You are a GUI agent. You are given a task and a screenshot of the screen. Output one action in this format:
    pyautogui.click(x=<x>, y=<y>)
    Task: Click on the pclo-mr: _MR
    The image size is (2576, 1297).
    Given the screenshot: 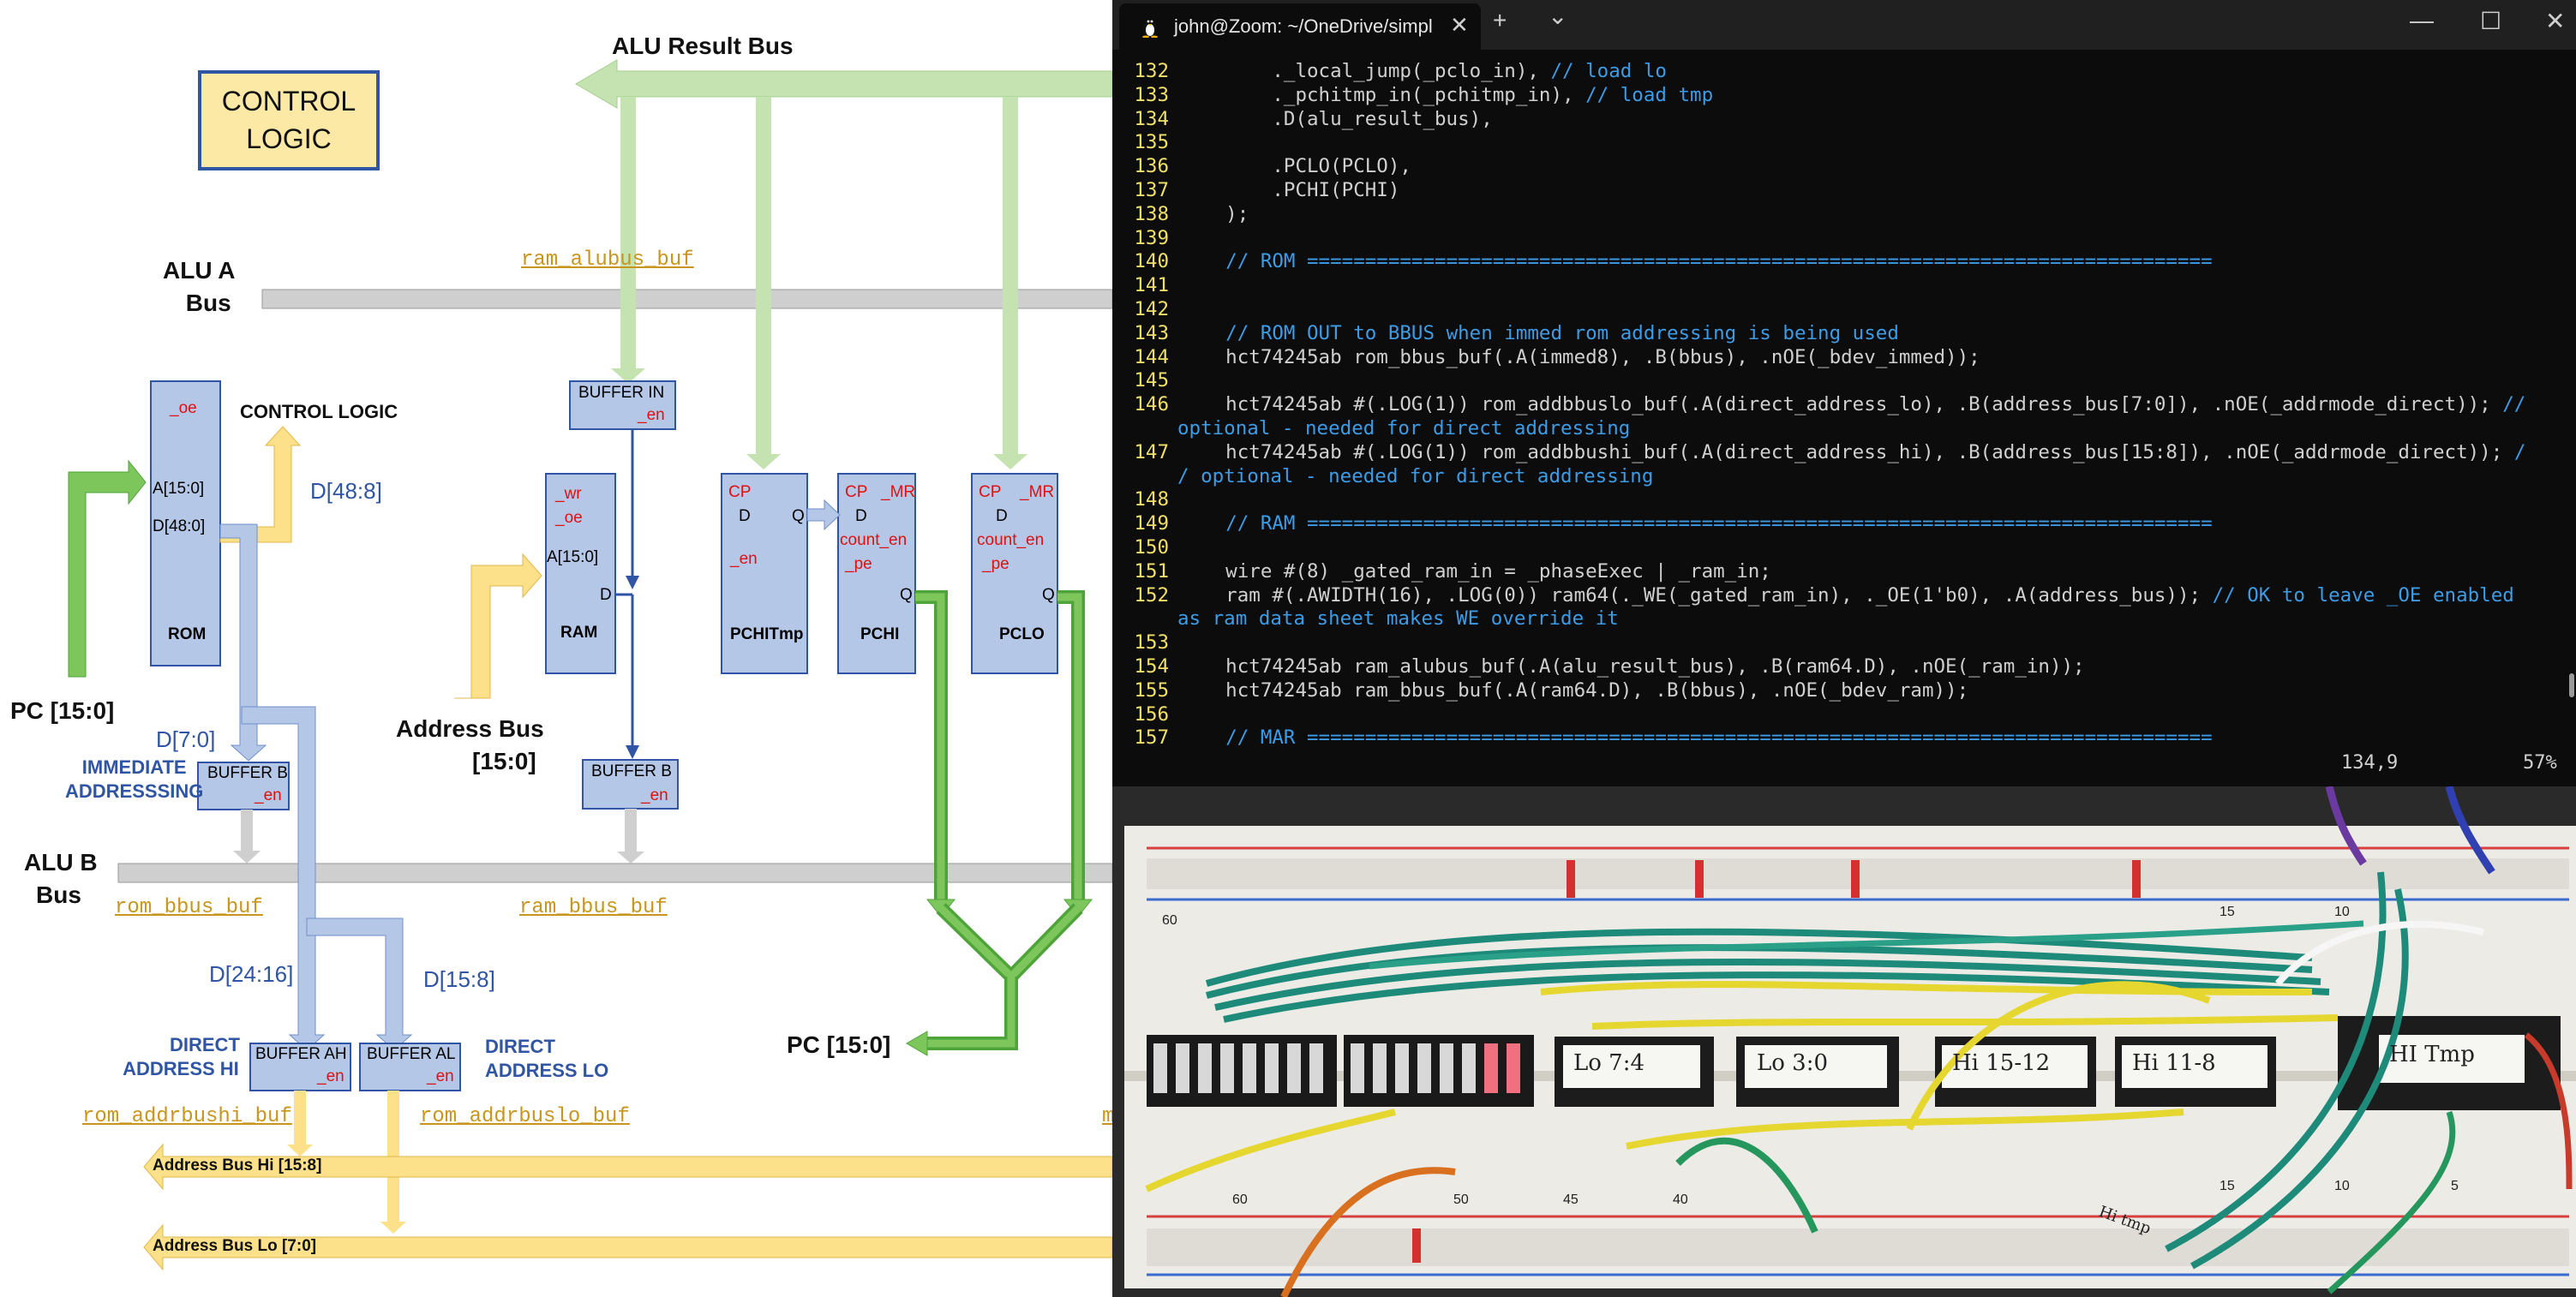 What is the action you would take?
    pyautogui.click(x=1037, y=492)
    